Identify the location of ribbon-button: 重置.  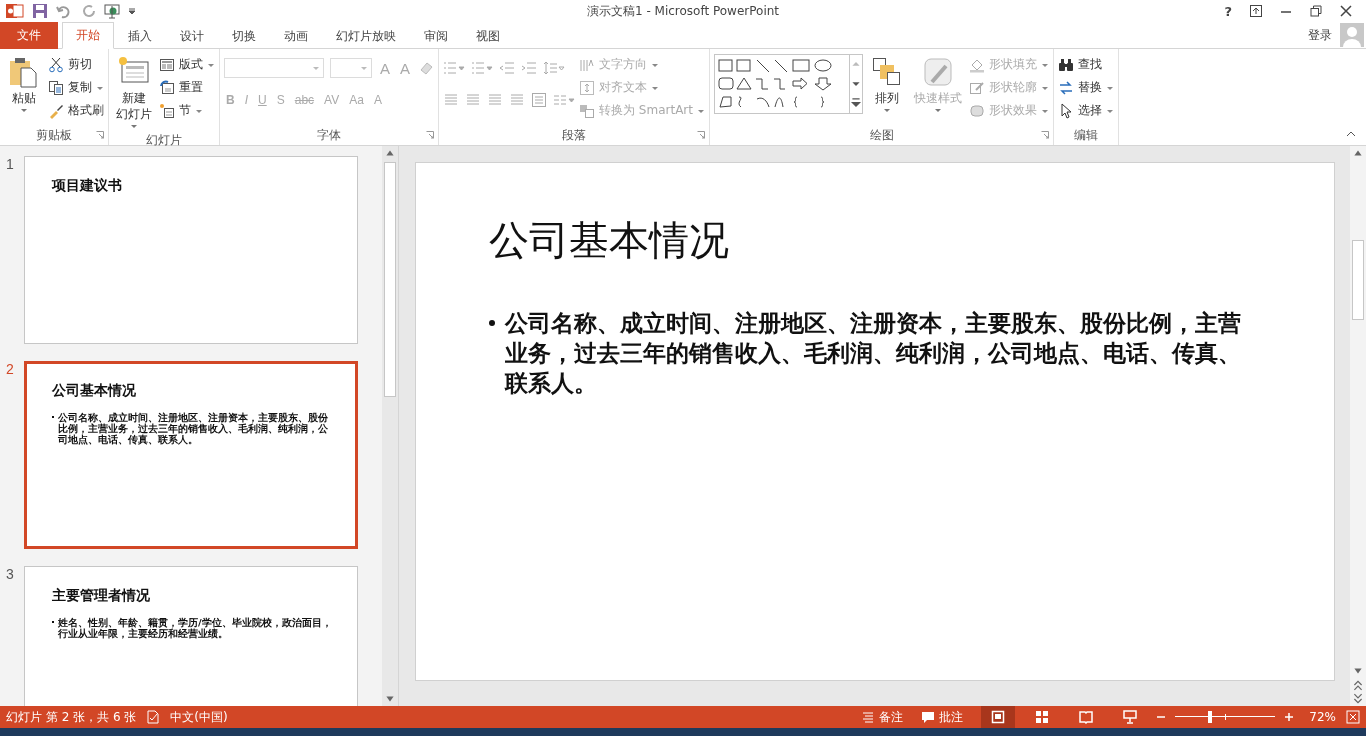
(187, 87).